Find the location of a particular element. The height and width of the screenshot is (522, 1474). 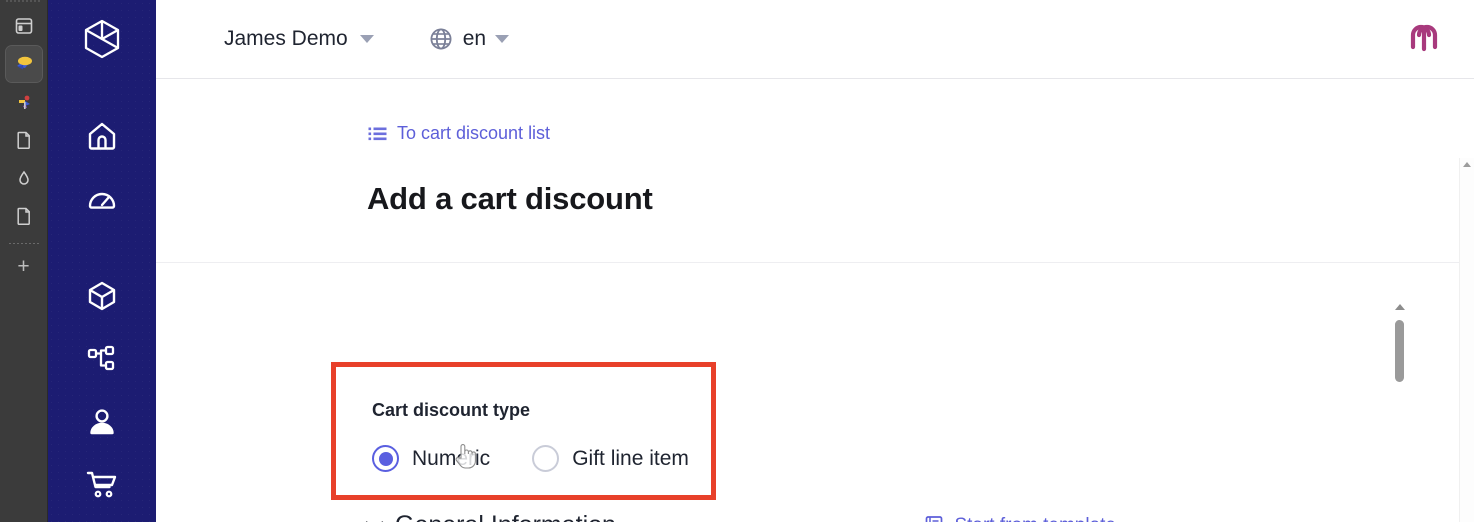

nav-item-dashboard is located at coordinates (102, 199).